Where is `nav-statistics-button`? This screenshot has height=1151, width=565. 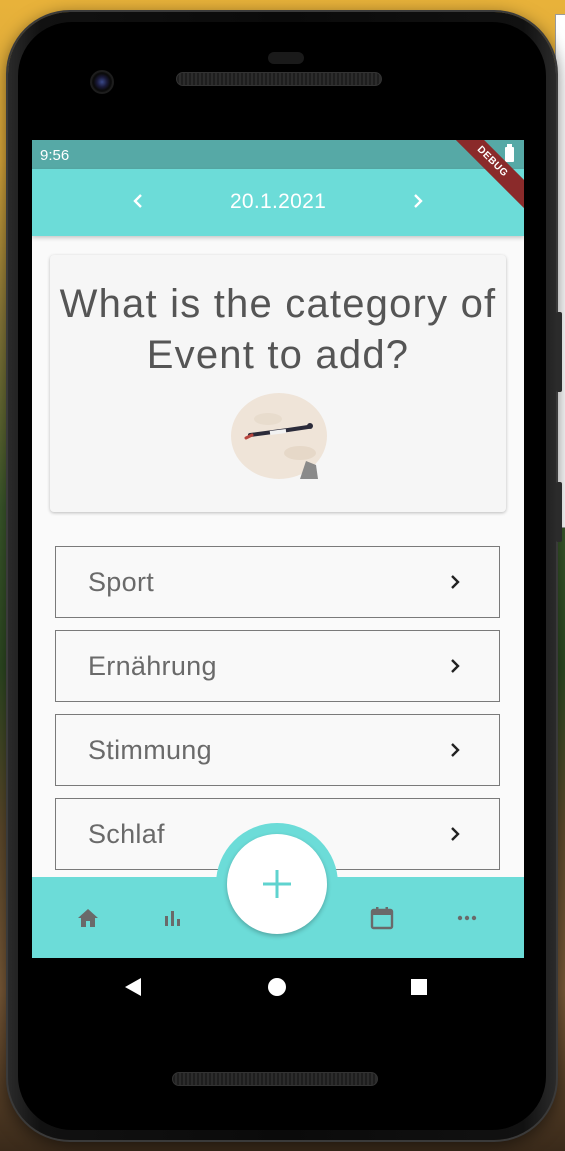
nav-statistics-button is located at coordinates (173, 918).